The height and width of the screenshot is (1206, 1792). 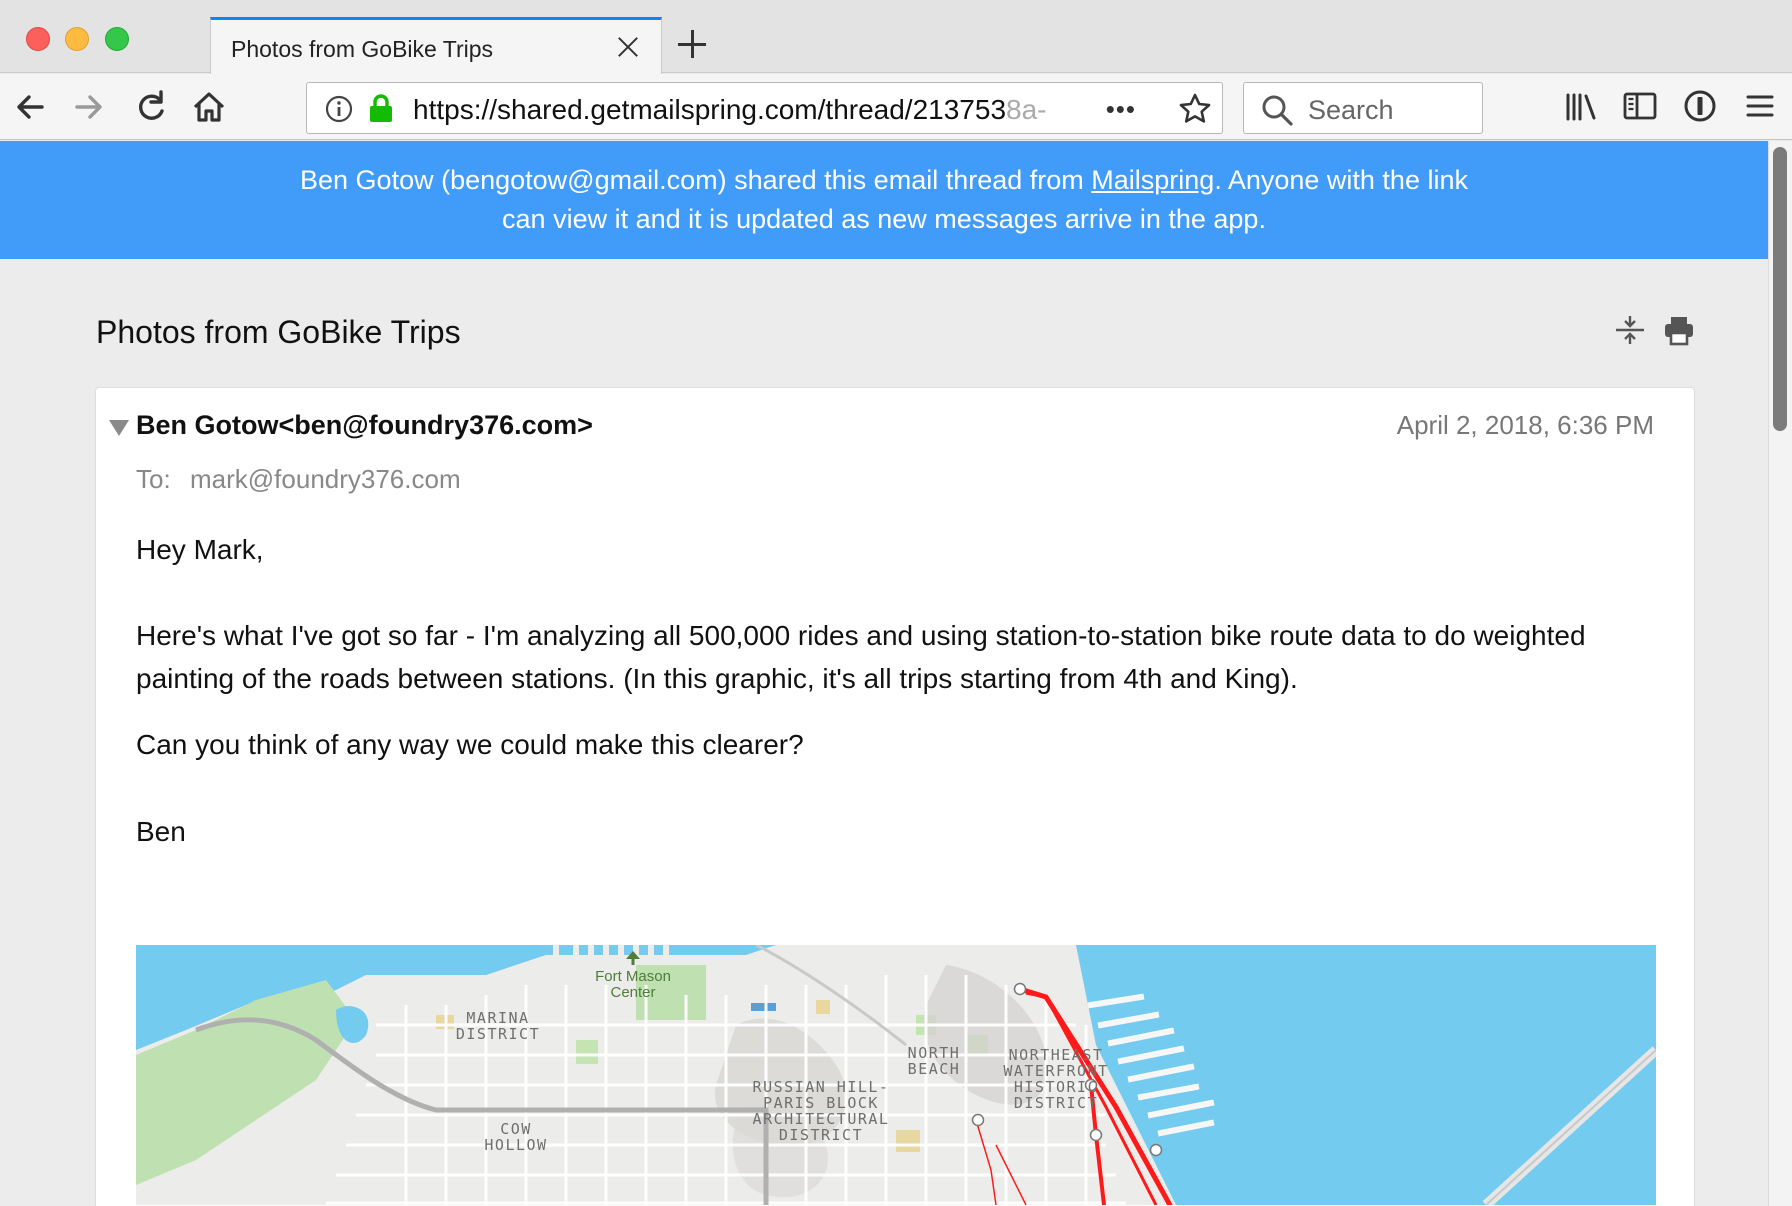 I want to click on window-maximize-button, so click(x=117, y=39).